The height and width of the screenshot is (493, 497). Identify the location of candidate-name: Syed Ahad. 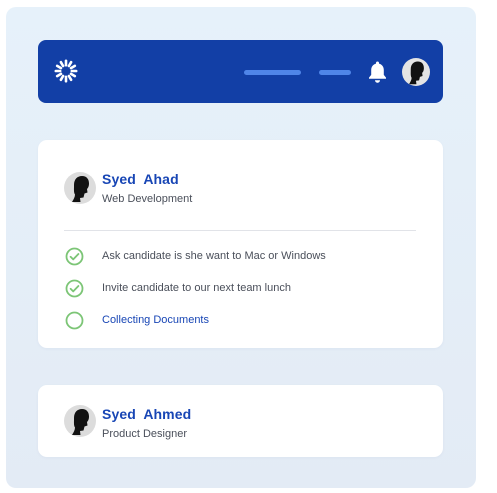
(140, 179).